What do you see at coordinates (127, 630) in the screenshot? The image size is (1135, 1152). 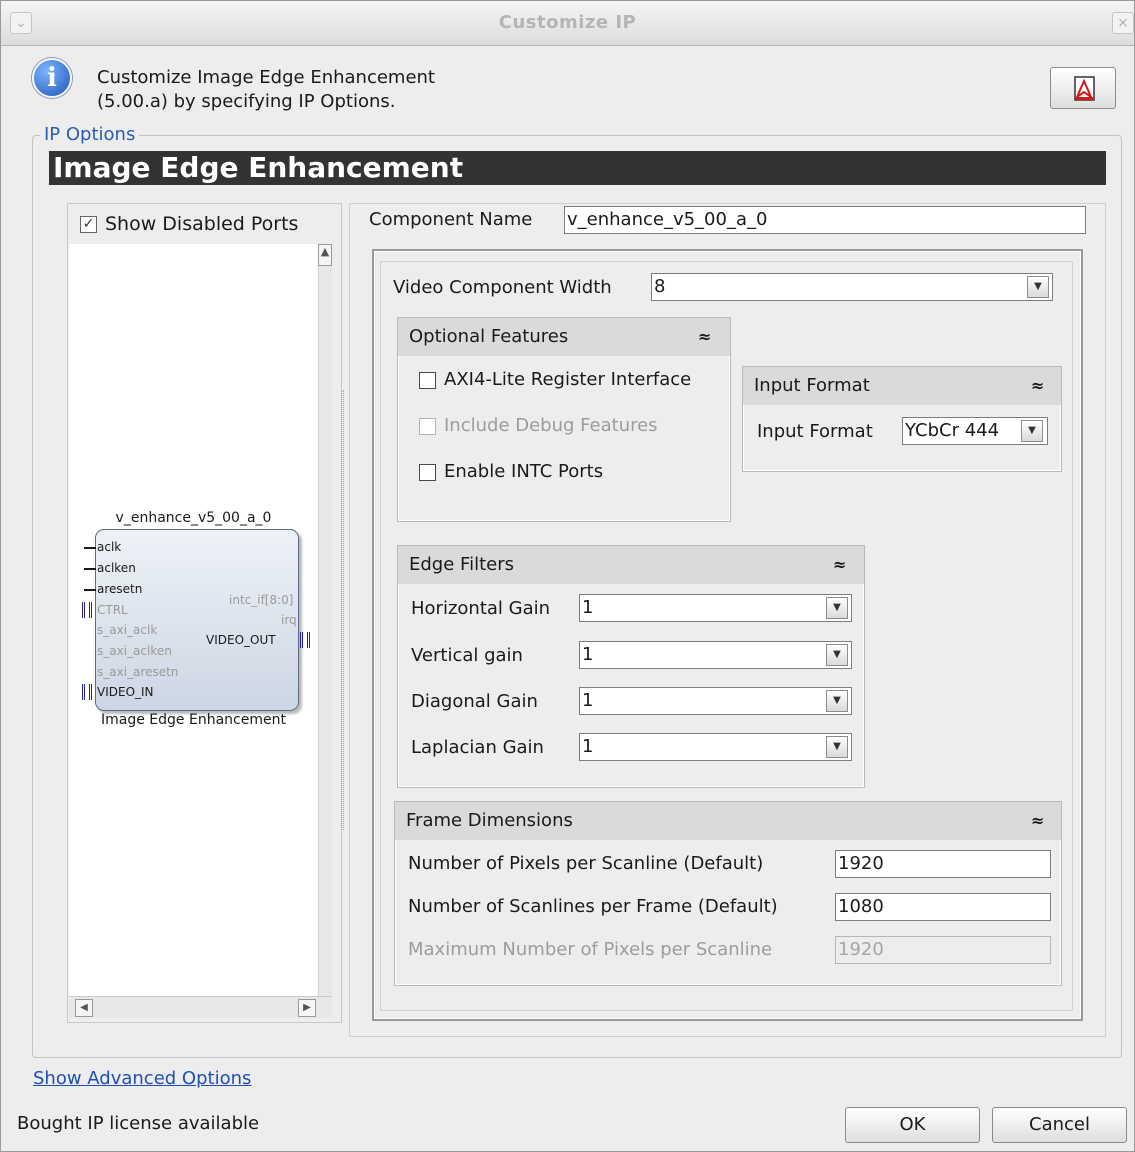 I see `port-s-axi-aclk: s_axi_aclk` at bounding box center [127, 630].